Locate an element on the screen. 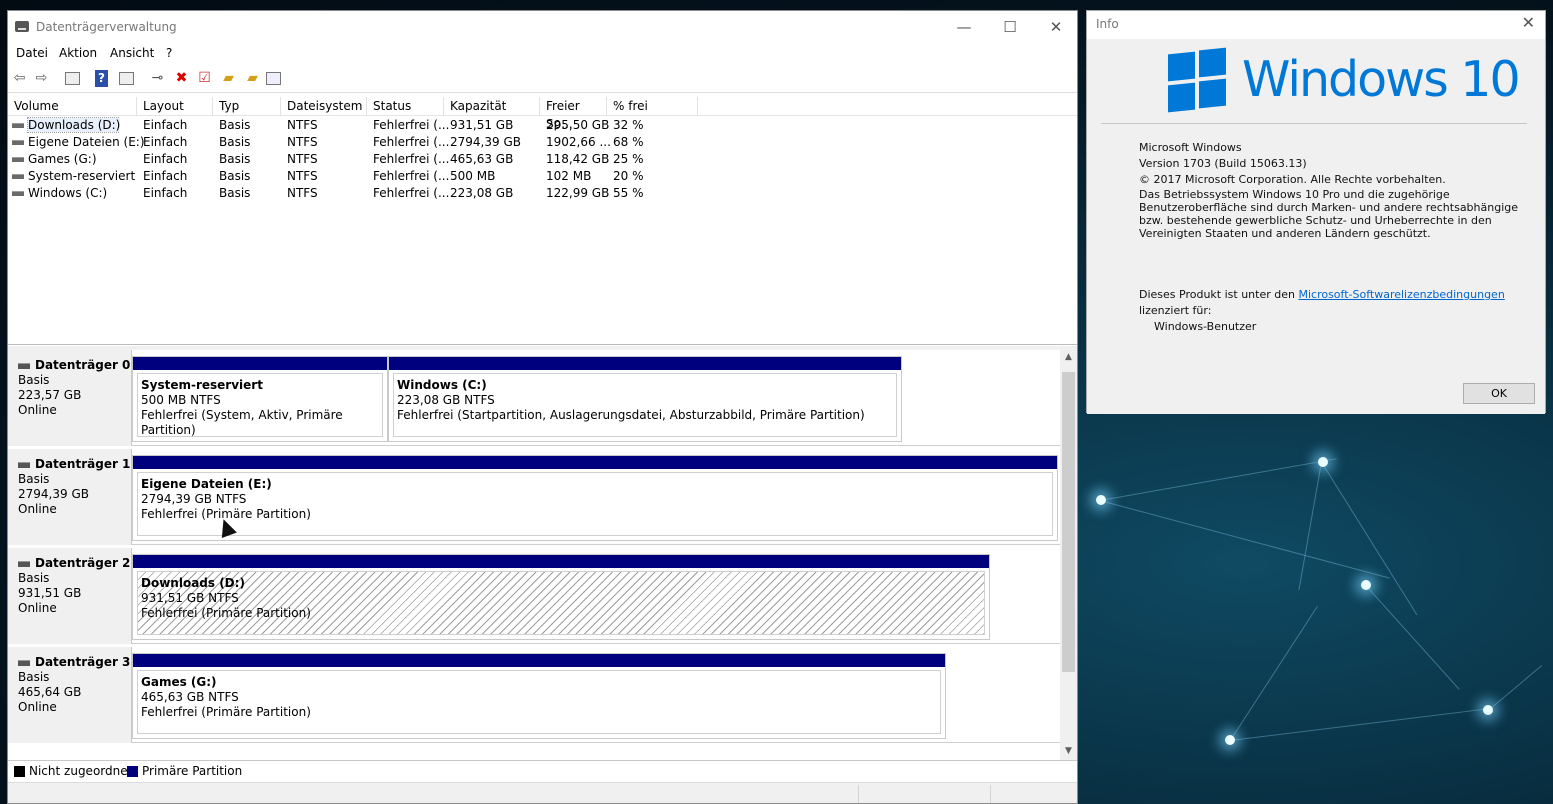 Image resolution: width=1553 pixels, height=804 pixels. column-status: Status is located at coordinates (405, 106).